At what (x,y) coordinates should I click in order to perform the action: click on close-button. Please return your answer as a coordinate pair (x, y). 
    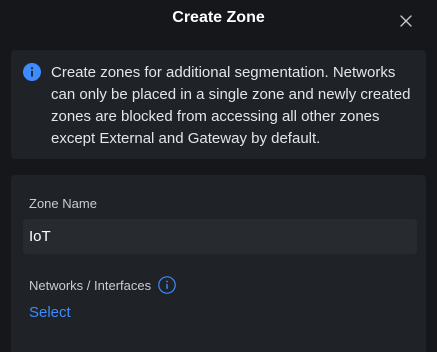
    Looking at the image, I should click on (406, 21).